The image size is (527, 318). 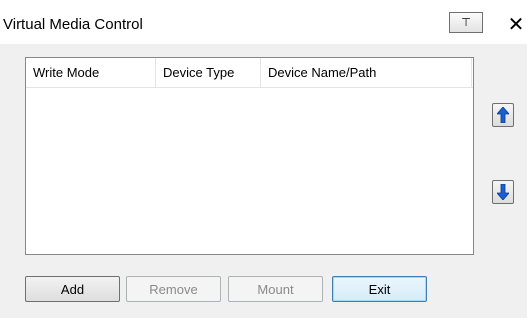 I want to click on column-header-write-mode: Write Mode, so click(x=91, y=72).